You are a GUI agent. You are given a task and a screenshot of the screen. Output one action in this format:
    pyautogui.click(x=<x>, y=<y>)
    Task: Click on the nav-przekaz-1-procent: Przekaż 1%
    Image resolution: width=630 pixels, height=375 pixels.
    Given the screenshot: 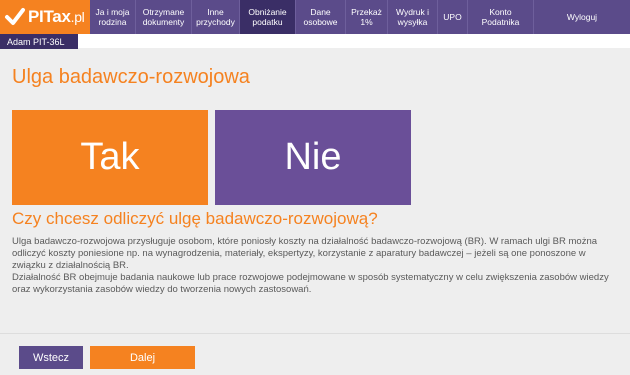 What is the action you would take?
    pyautogui.click(x=367, y=17)
    